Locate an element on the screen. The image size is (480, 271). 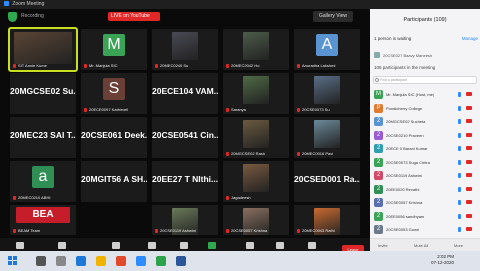
security-shield-icon is located at coordinates (12, 17).